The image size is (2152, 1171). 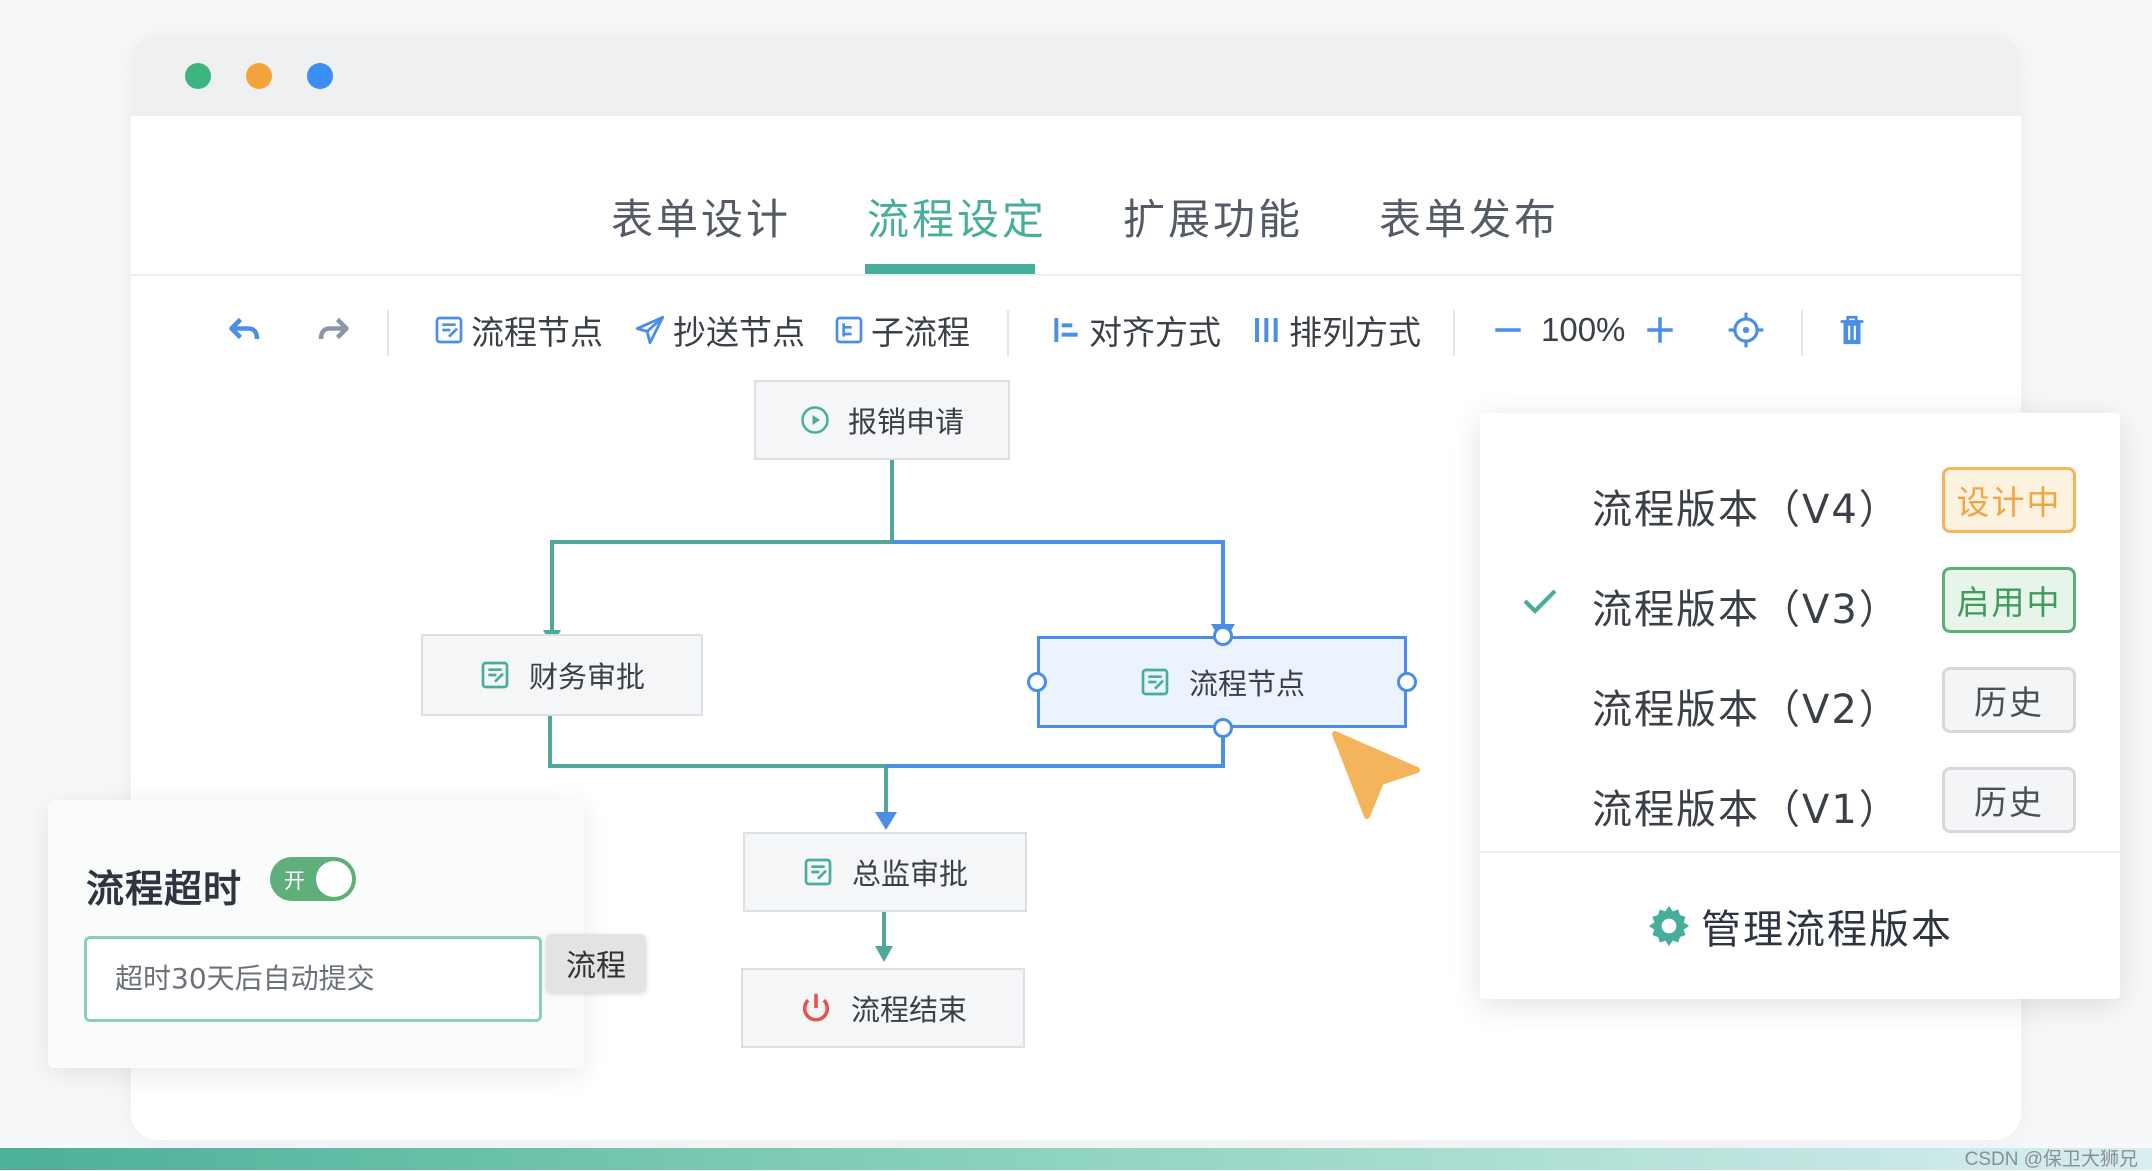 I want to click on tab-flow-setting: 流程设定, so click(x=957, y=216).